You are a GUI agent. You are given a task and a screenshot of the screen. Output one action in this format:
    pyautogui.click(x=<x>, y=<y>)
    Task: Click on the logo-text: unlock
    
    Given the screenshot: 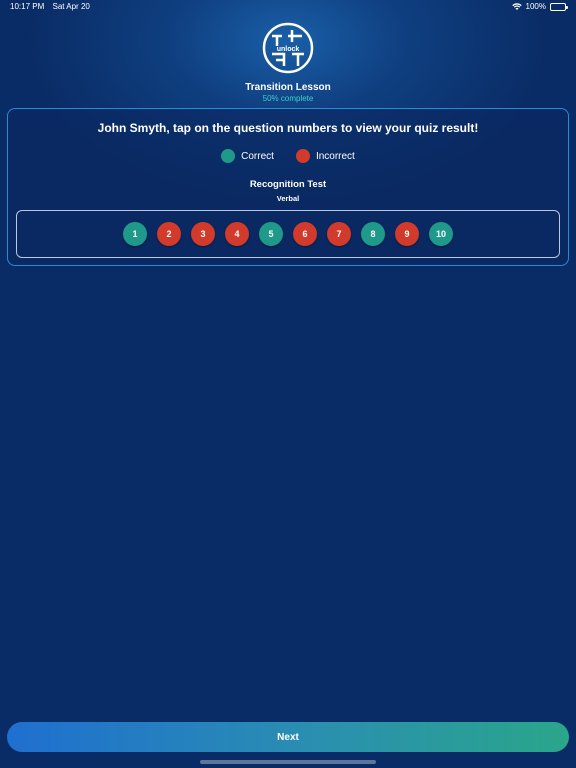 What is the action you would take?
    pyautogui.click(x=288, y=49)
    